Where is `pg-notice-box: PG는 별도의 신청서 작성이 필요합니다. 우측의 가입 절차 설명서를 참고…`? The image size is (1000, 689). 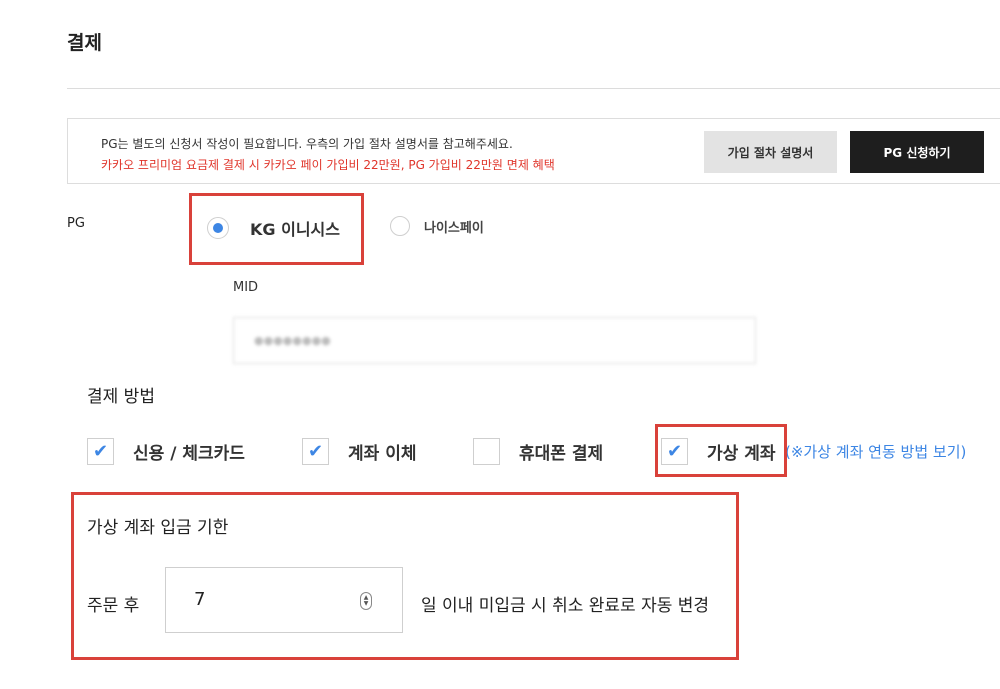 pg-notice-box: PG는 별도의 신청서 작성이 필요합니다. 우측의 가입 절차 설명서를 참고… is located at coordinates (533, 151).